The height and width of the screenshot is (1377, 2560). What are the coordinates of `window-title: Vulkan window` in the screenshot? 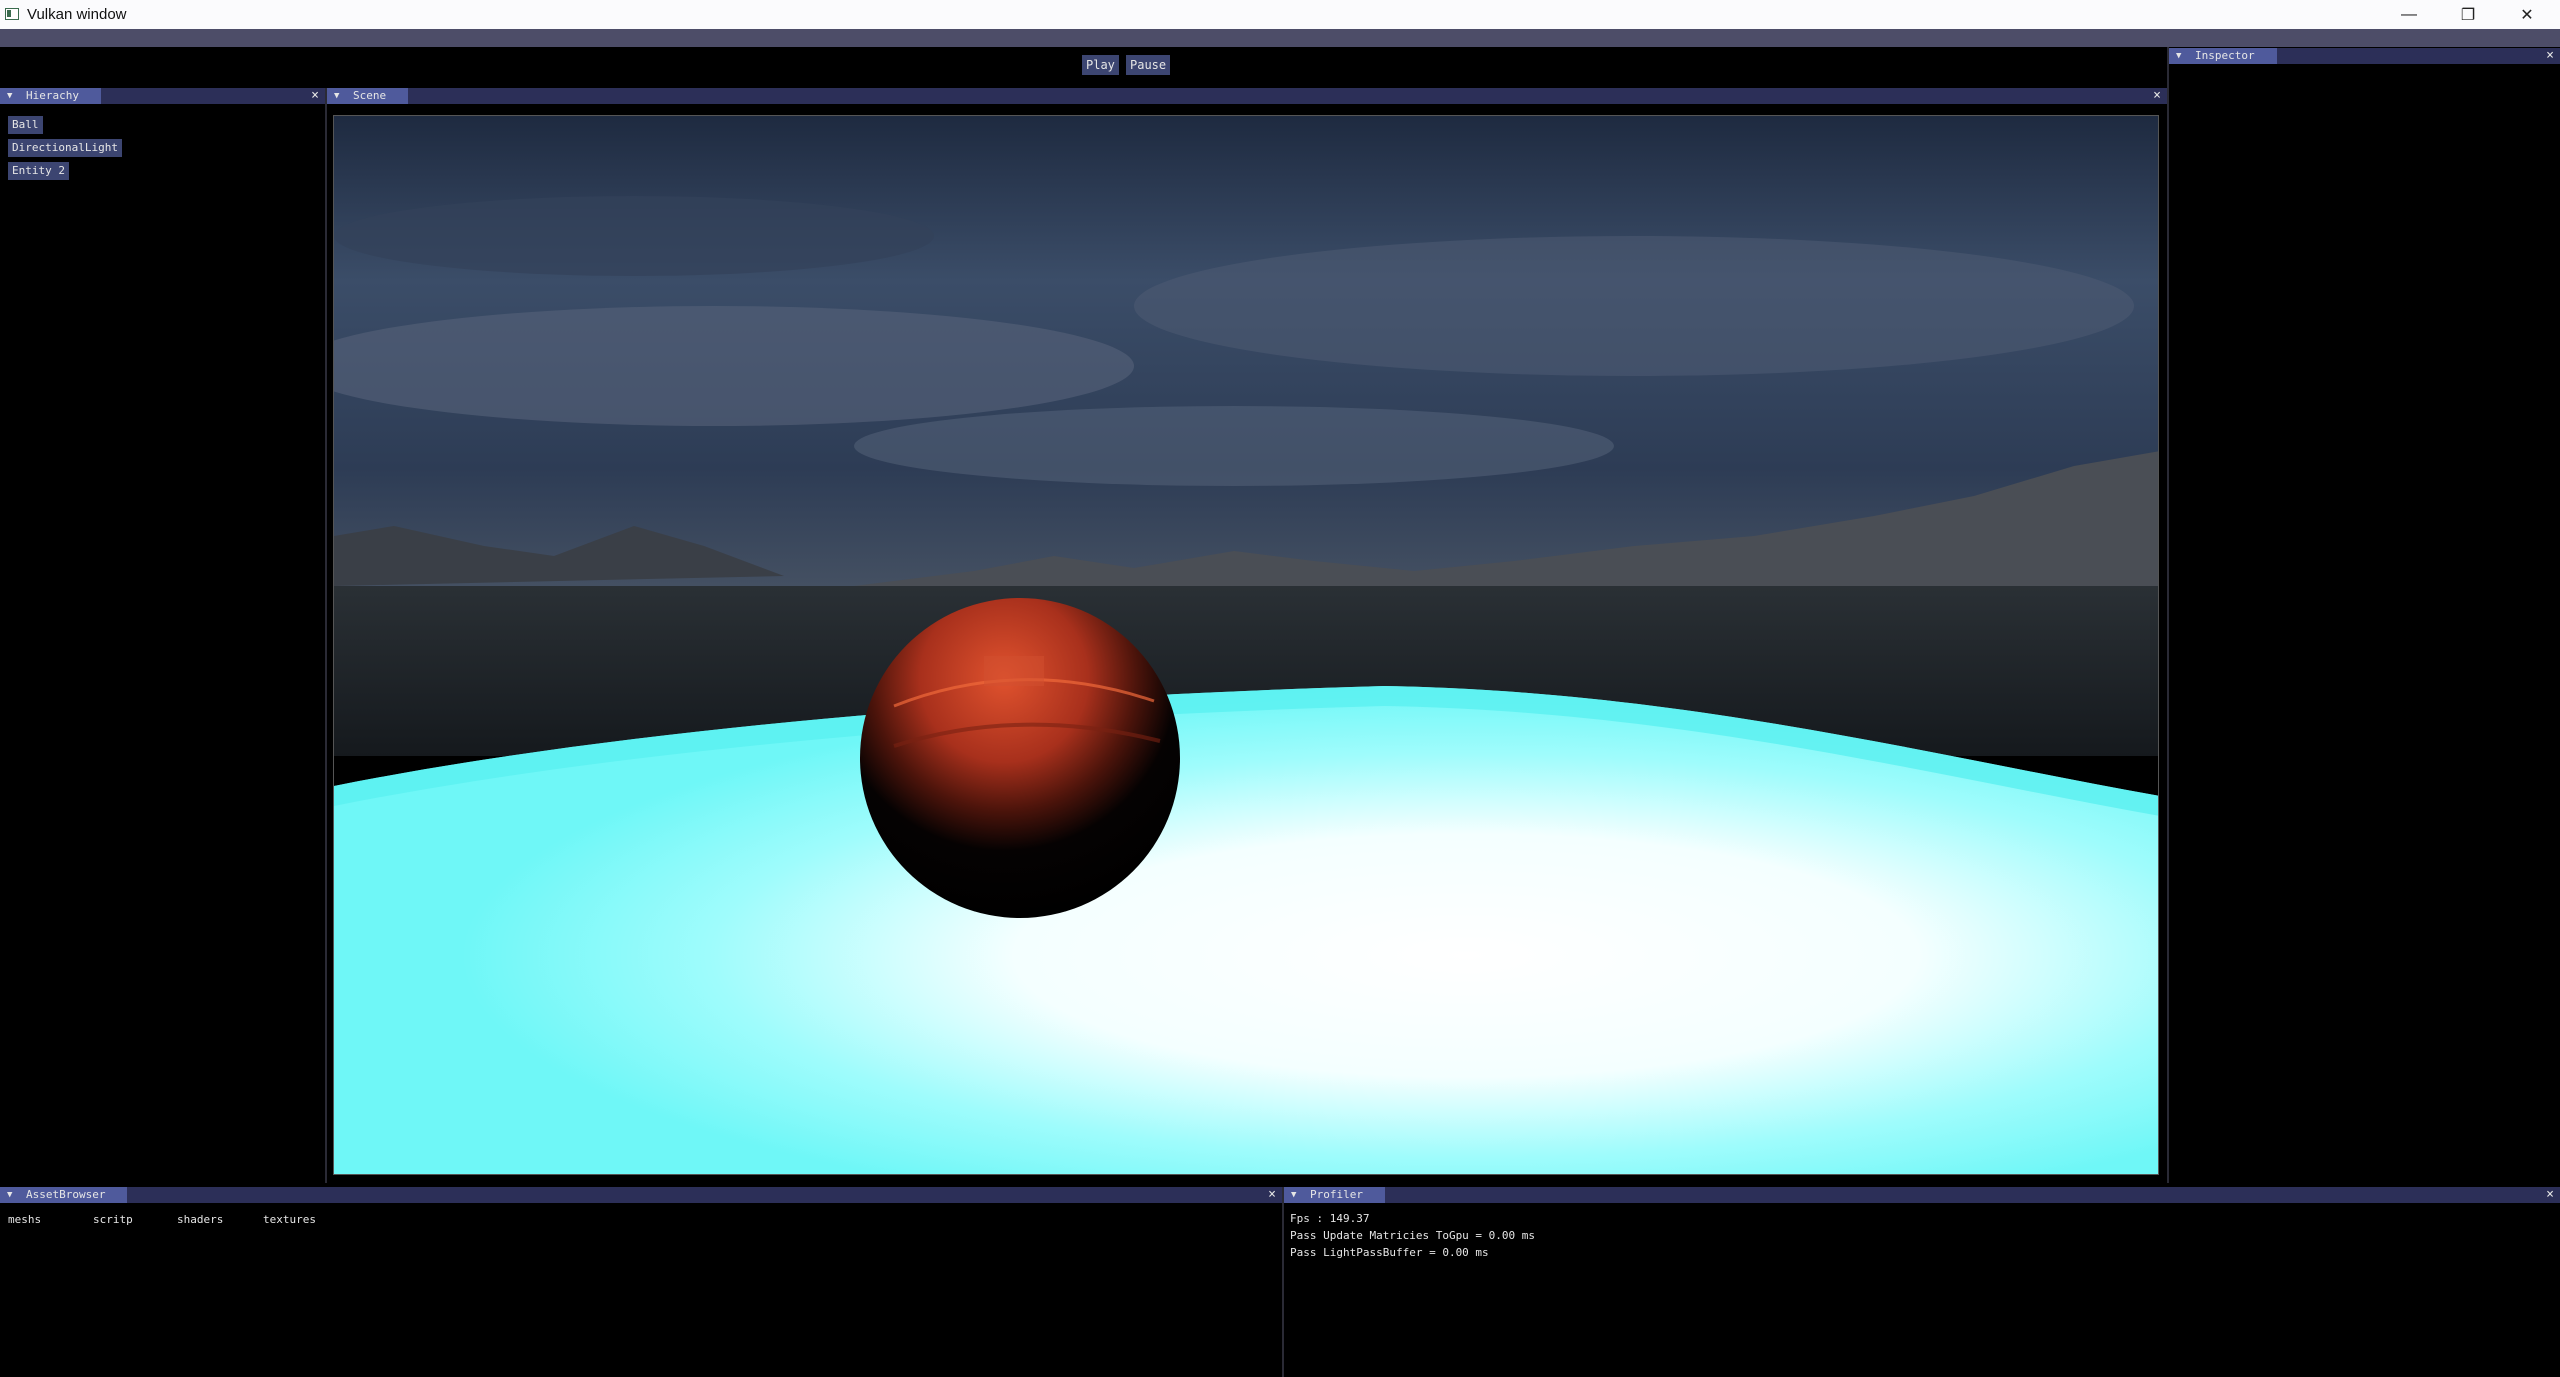 It's located at (77, 14).